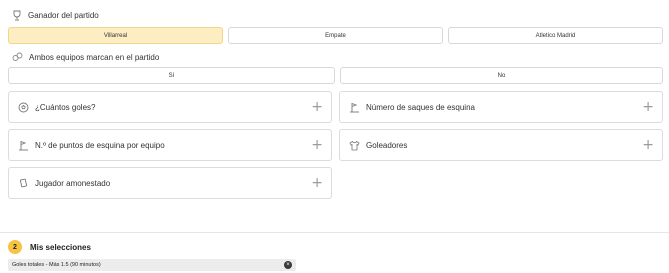 Image resolution: width=669 pixels, height=273 pixels. I want to click on winner-title: Ganador del partido, so click(63, 15).